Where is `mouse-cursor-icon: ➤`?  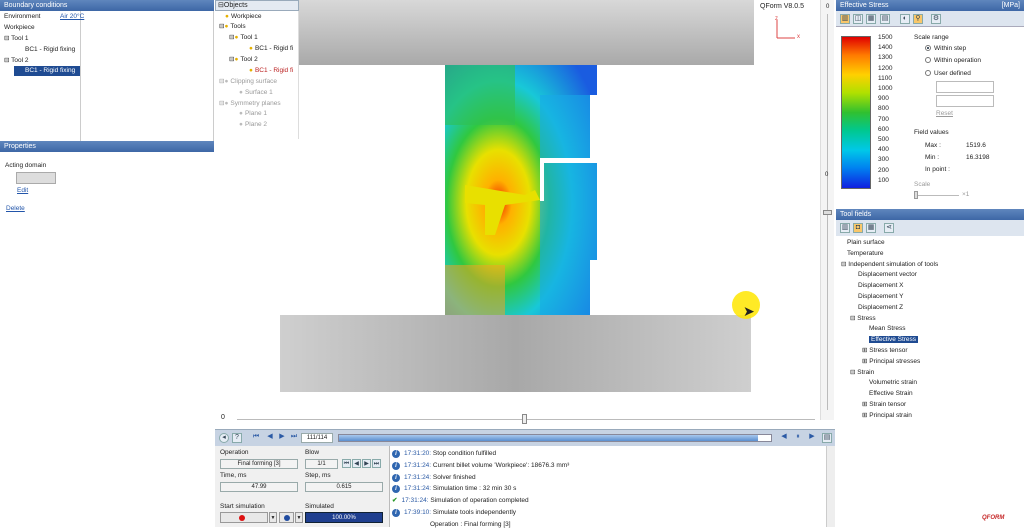 mouse-cursor-icon: ➤ is located at coordinates (749, 311).